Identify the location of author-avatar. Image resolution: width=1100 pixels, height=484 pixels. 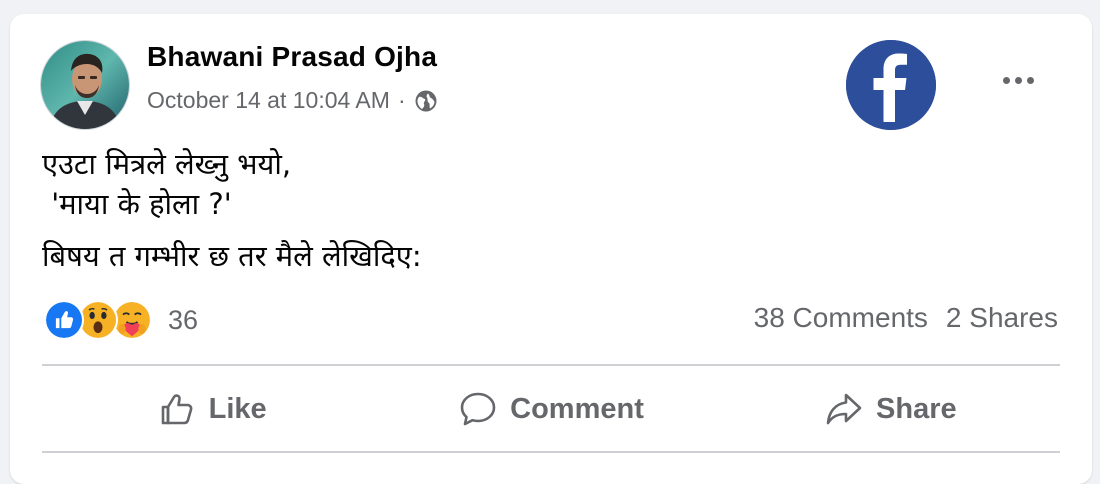
(85, 85).